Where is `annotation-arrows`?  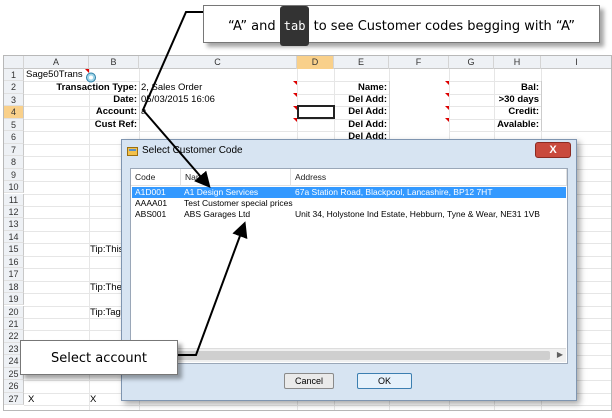 annotation-arrows is located at coordinates (194, 183).